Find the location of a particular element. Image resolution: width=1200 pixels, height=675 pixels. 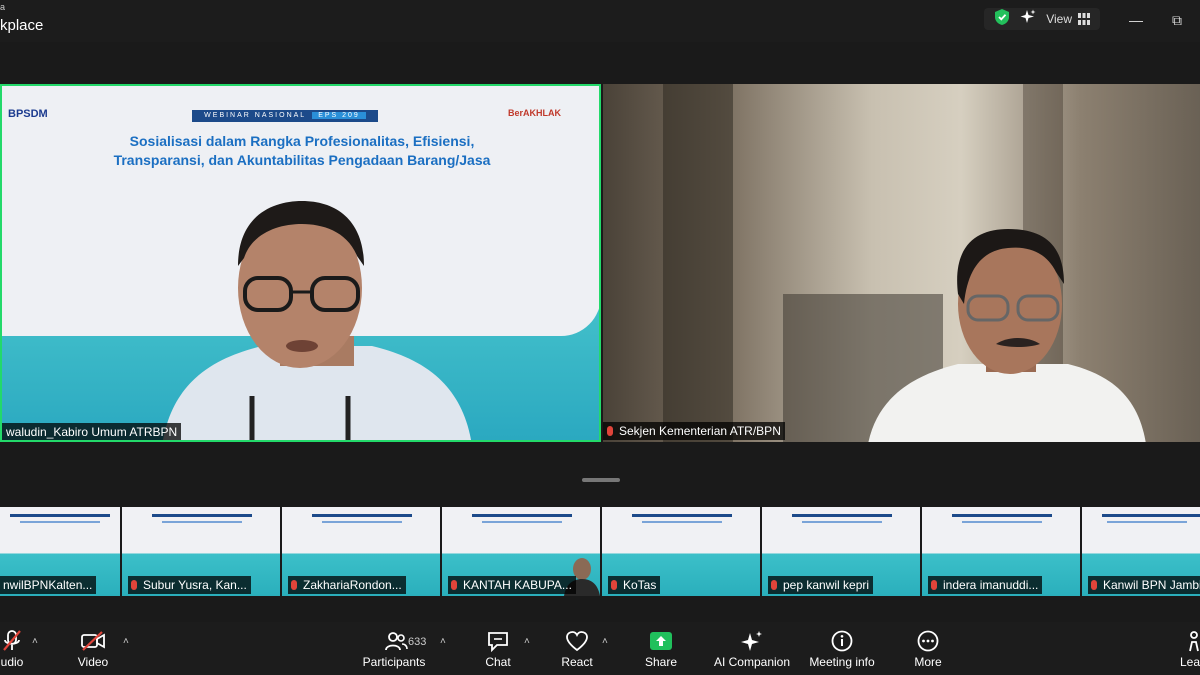

more-label: More is located at coordinates (928, 662).